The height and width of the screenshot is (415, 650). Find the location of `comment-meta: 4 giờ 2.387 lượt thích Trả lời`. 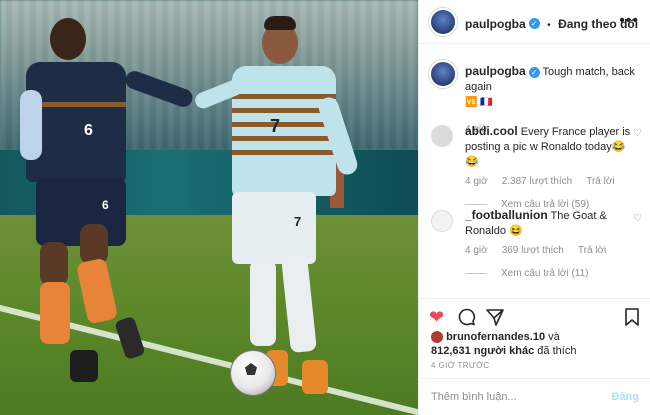

comment-meta: 4 giờ 2.387 lượt thích Trả lời is located at coordinates (548, 181).